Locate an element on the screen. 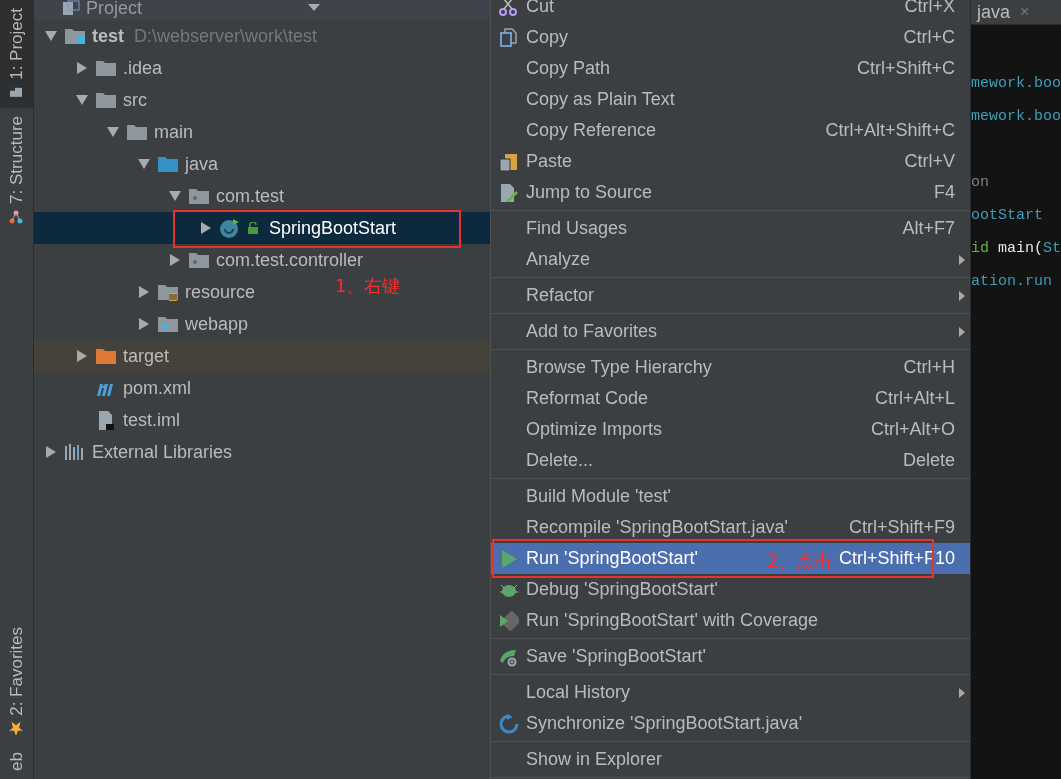 The height and width of the screenshot is (779, 1061). menu-item: Save 'SpringBootStart' is located at coordinates (730, 656).